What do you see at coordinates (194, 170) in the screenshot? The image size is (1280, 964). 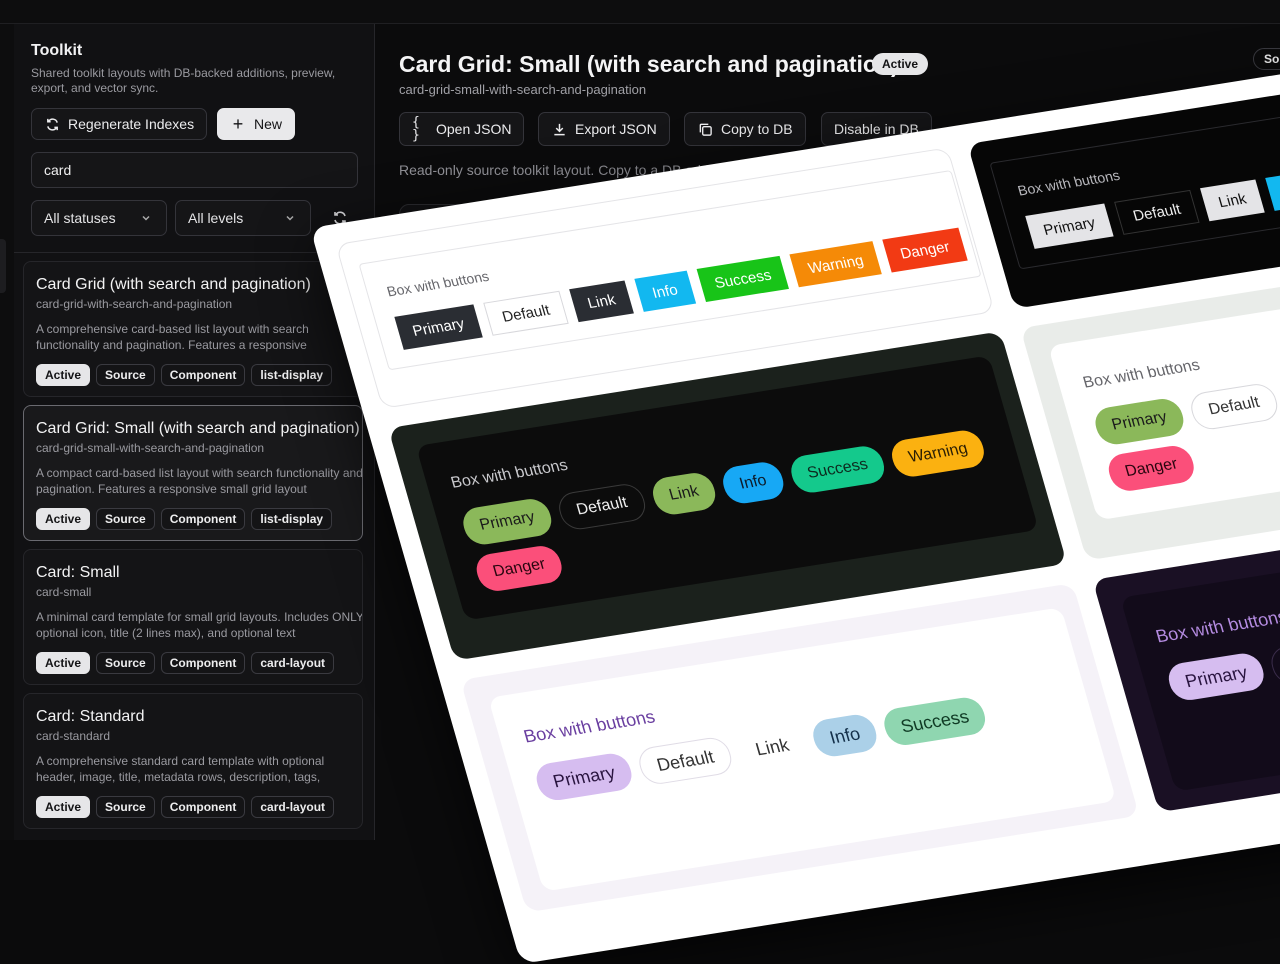 I see `search-input: card` at bounding box center [194, 170].